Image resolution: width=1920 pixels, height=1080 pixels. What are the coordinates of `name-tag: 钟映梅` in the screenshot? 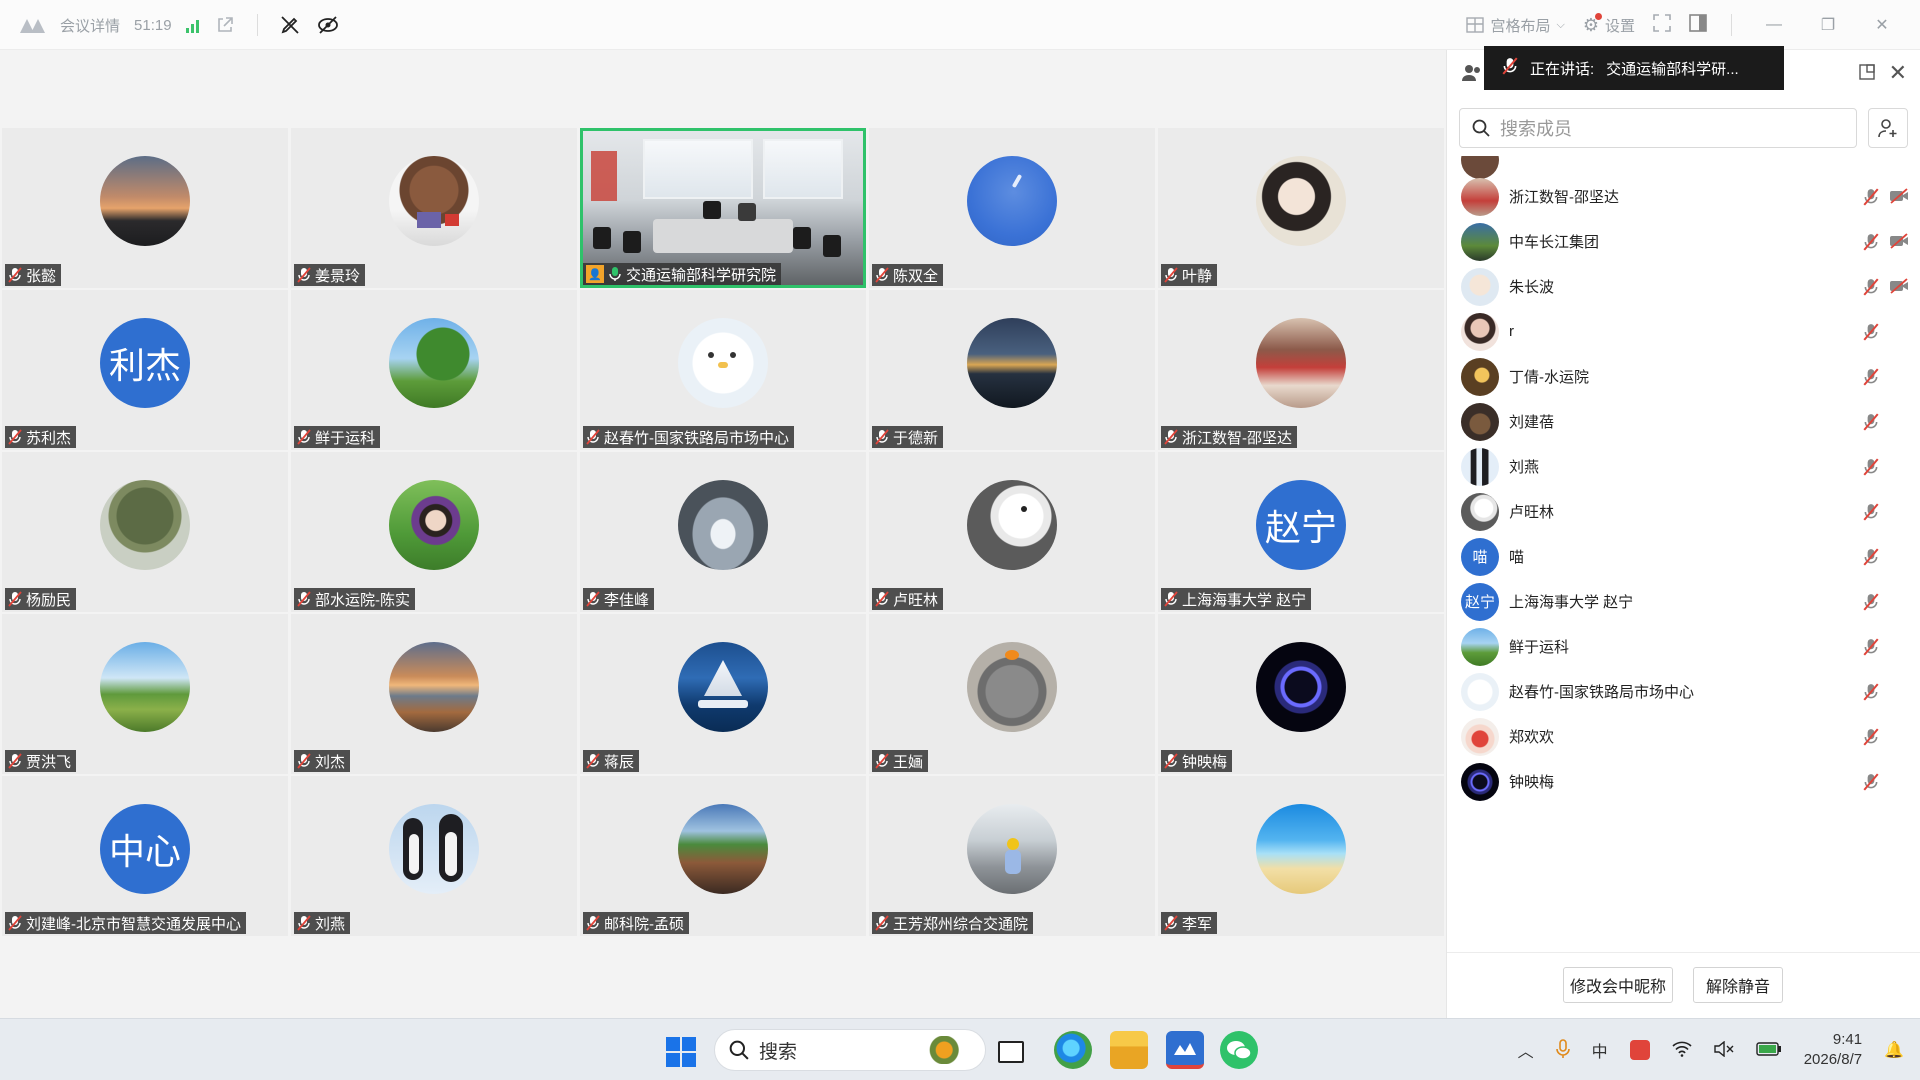 It's located at (1197, 761).